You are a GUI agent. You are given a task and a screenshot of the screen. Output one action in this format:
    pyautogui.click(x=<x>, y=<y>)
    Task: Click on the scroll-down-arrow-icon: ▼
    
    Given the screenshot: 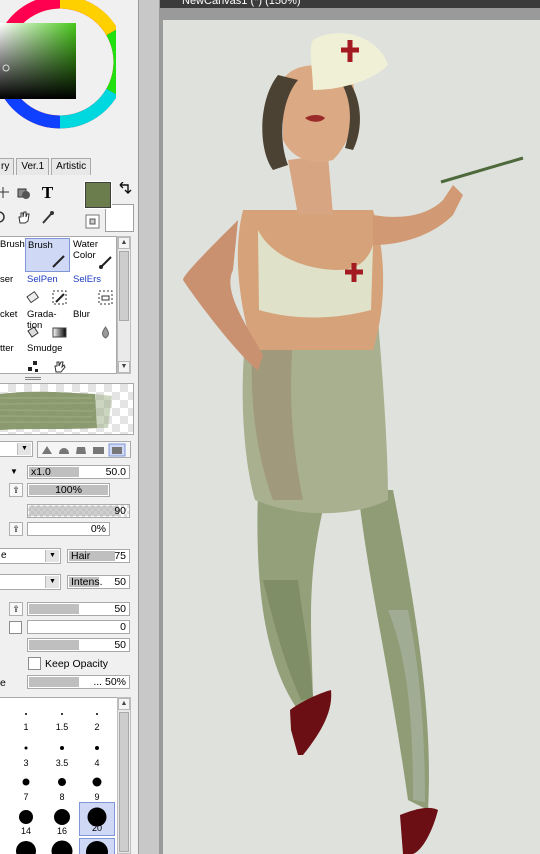 What is the action you would take?
    pyautogui.click(x=124, y=367)
    